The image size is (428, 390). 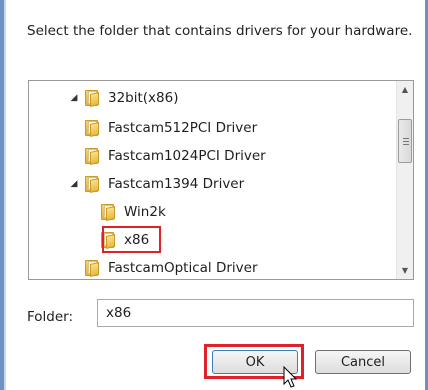 I want to click on tree-item-win2k: Win2k, so click(x=131, y=212).